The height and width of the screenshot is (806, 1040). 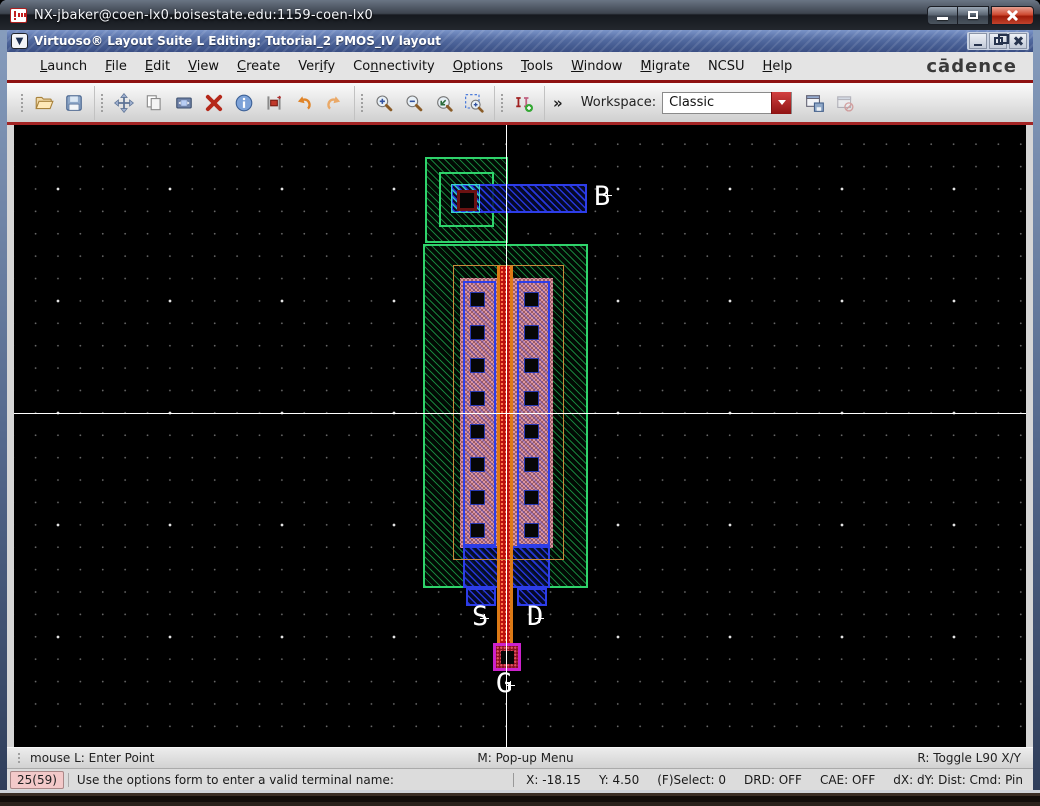 I want to click on rotate-icon, so click(x=274, y=102).